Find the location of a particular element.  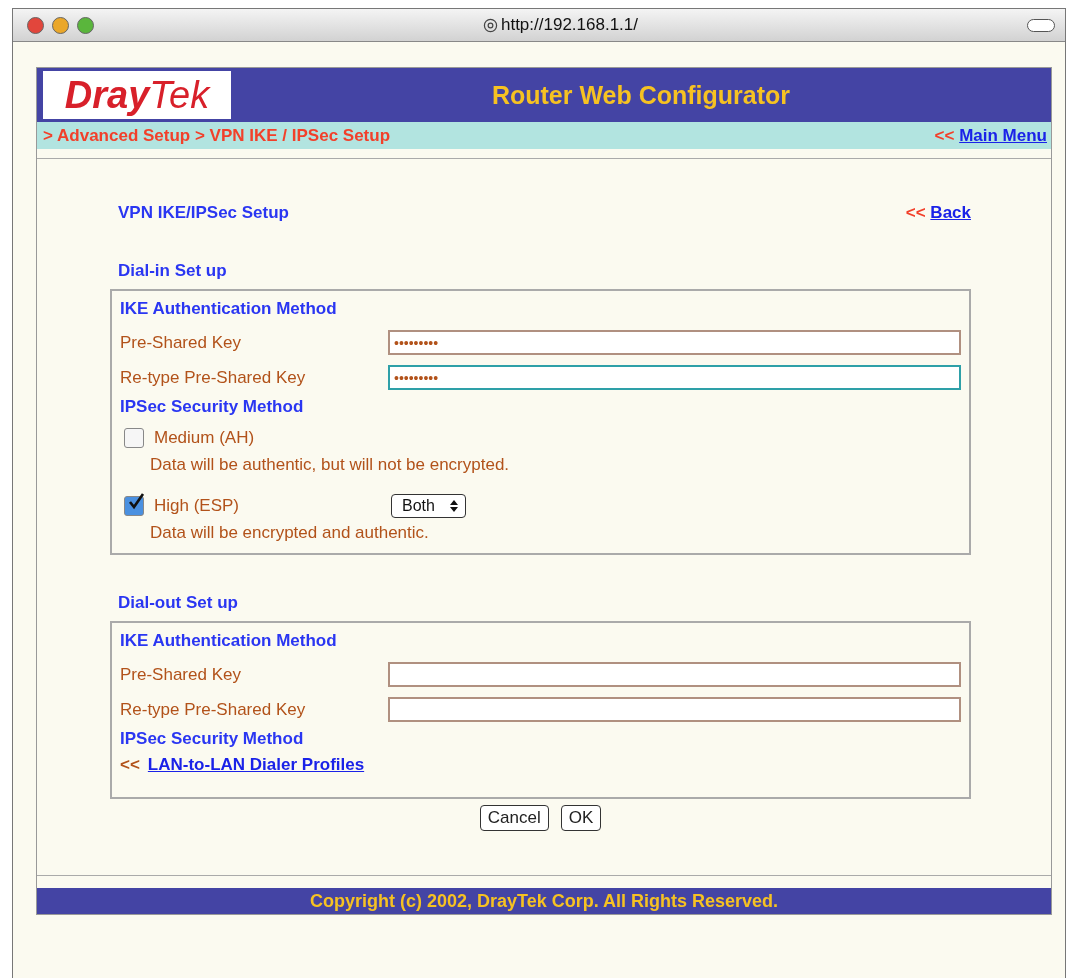

toolbar-toggle-icon is located at coordinates (1041, 25).